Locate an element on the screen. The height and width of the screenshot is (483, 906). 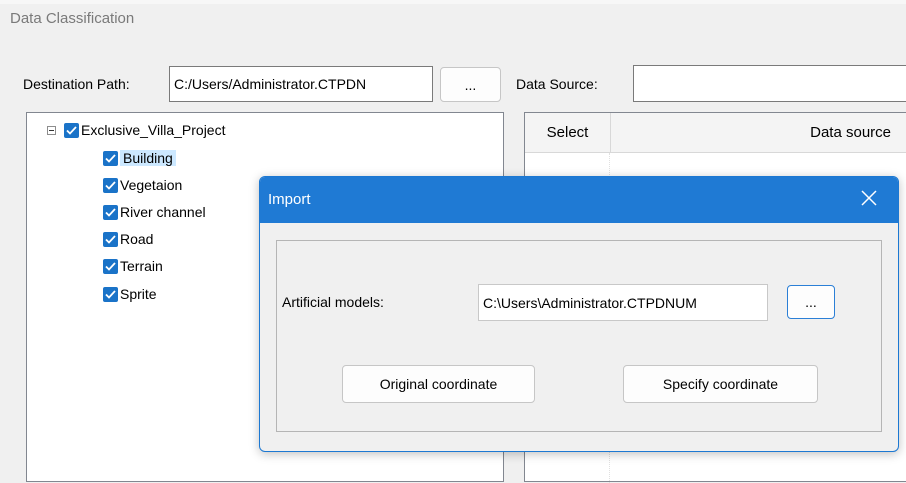
tree-item-vegetaion: Vegetaion is located at coordinates (142, 185).